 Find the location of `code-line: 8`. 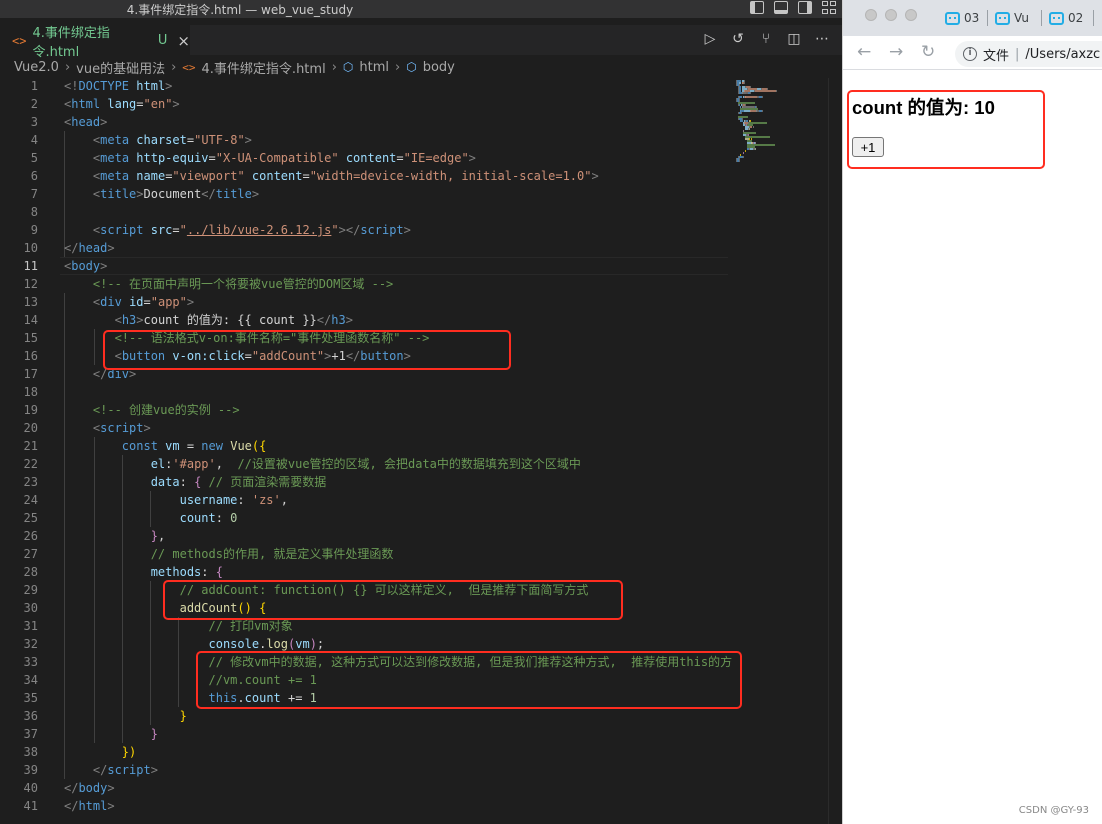

code-line: 8 is located at coordinates (364, 212).